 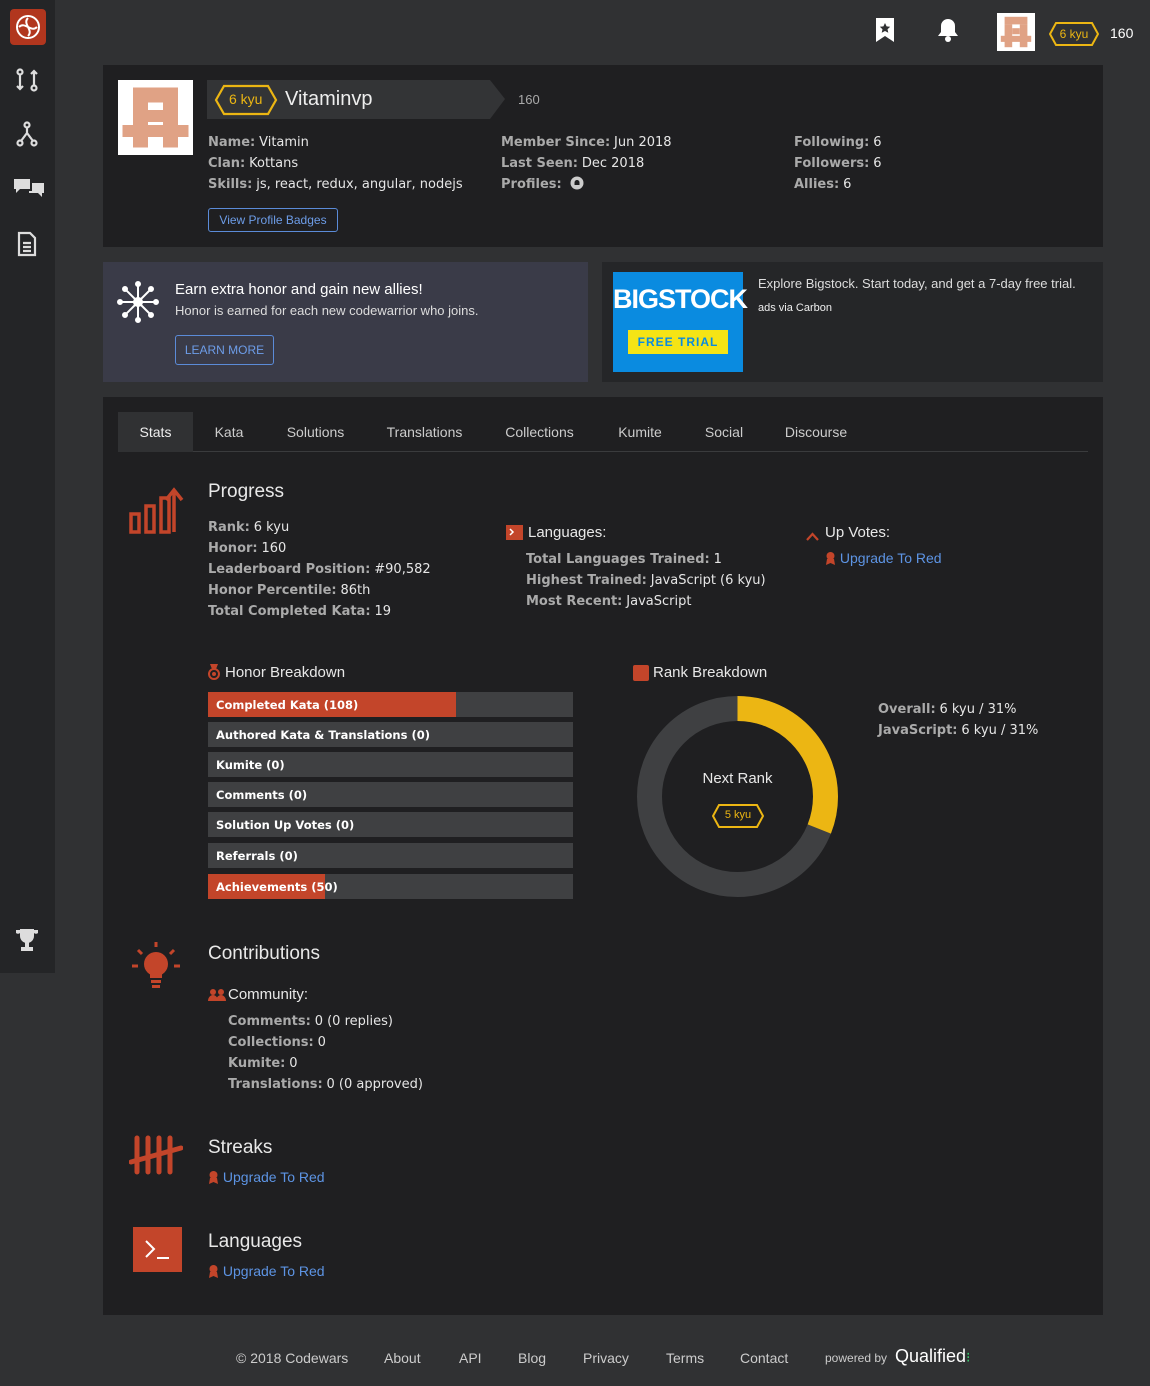 What do you see at coordinates (1000, 730) in the screenshot?
I see `javascript-rank-value: 6 kyu / 31%` at bounding box center [1000, 730].